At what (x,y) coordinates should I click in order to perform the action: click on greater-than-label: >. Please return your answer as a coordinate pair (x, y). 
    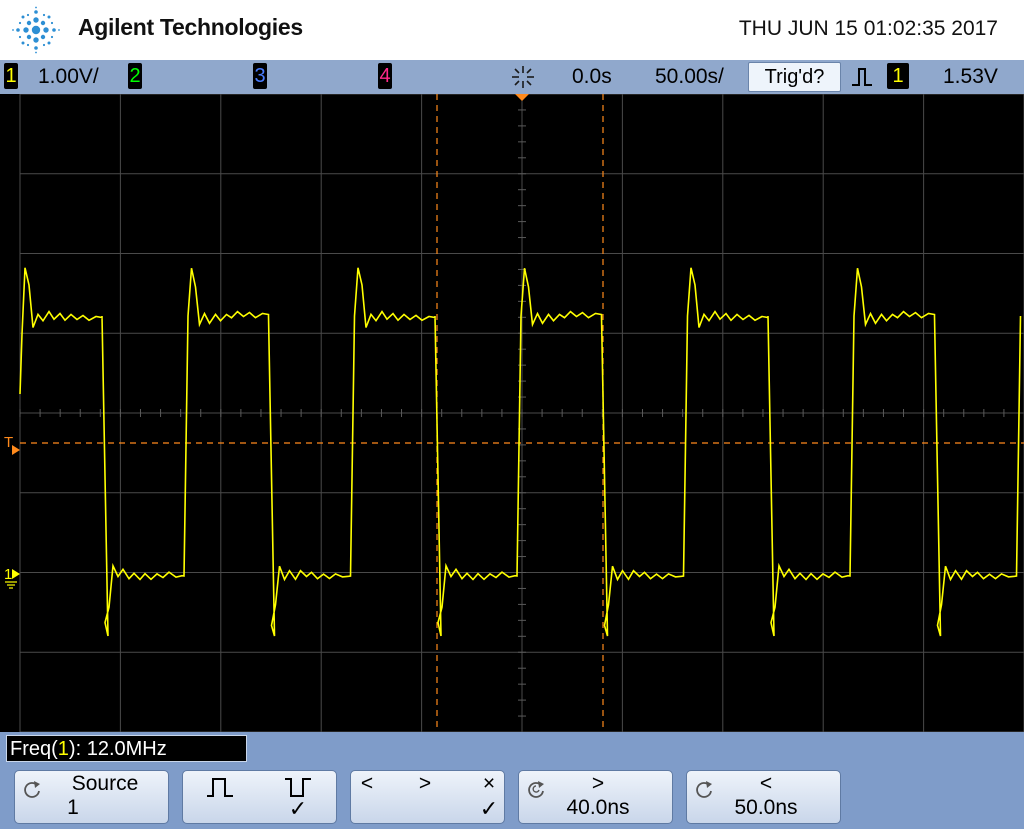
    Looking at the image, I should click on (598, 783).